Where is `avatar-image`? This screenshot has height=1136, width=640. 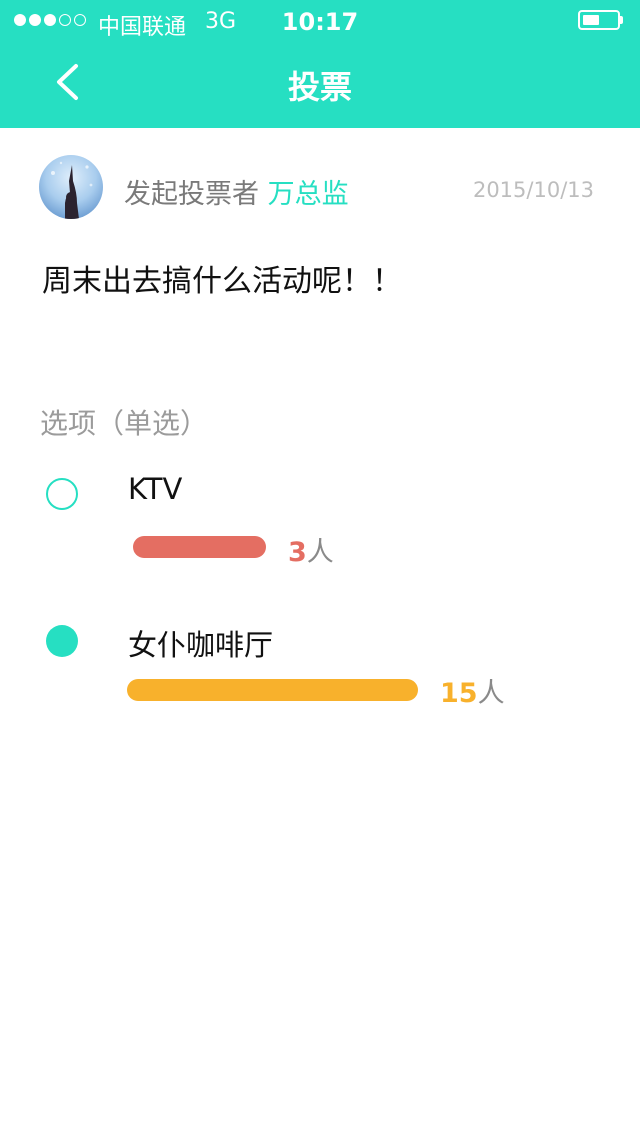
avatar-image is located at coordinates (71, 187).